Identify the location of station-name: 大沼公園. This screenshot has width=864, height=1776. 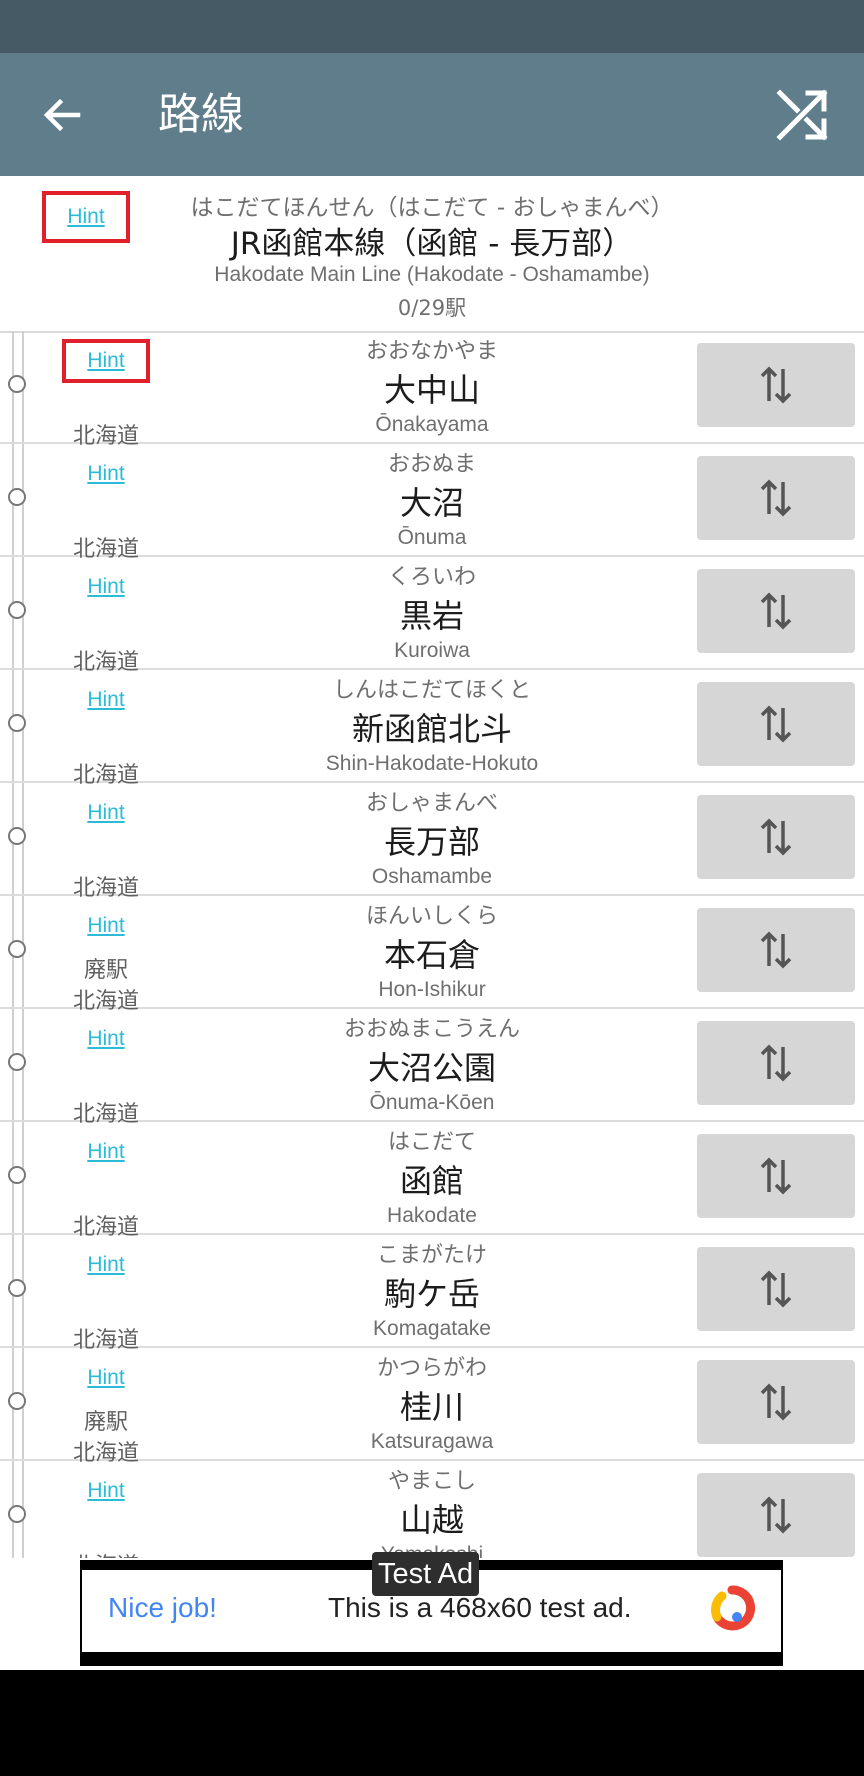
(431, 1068).